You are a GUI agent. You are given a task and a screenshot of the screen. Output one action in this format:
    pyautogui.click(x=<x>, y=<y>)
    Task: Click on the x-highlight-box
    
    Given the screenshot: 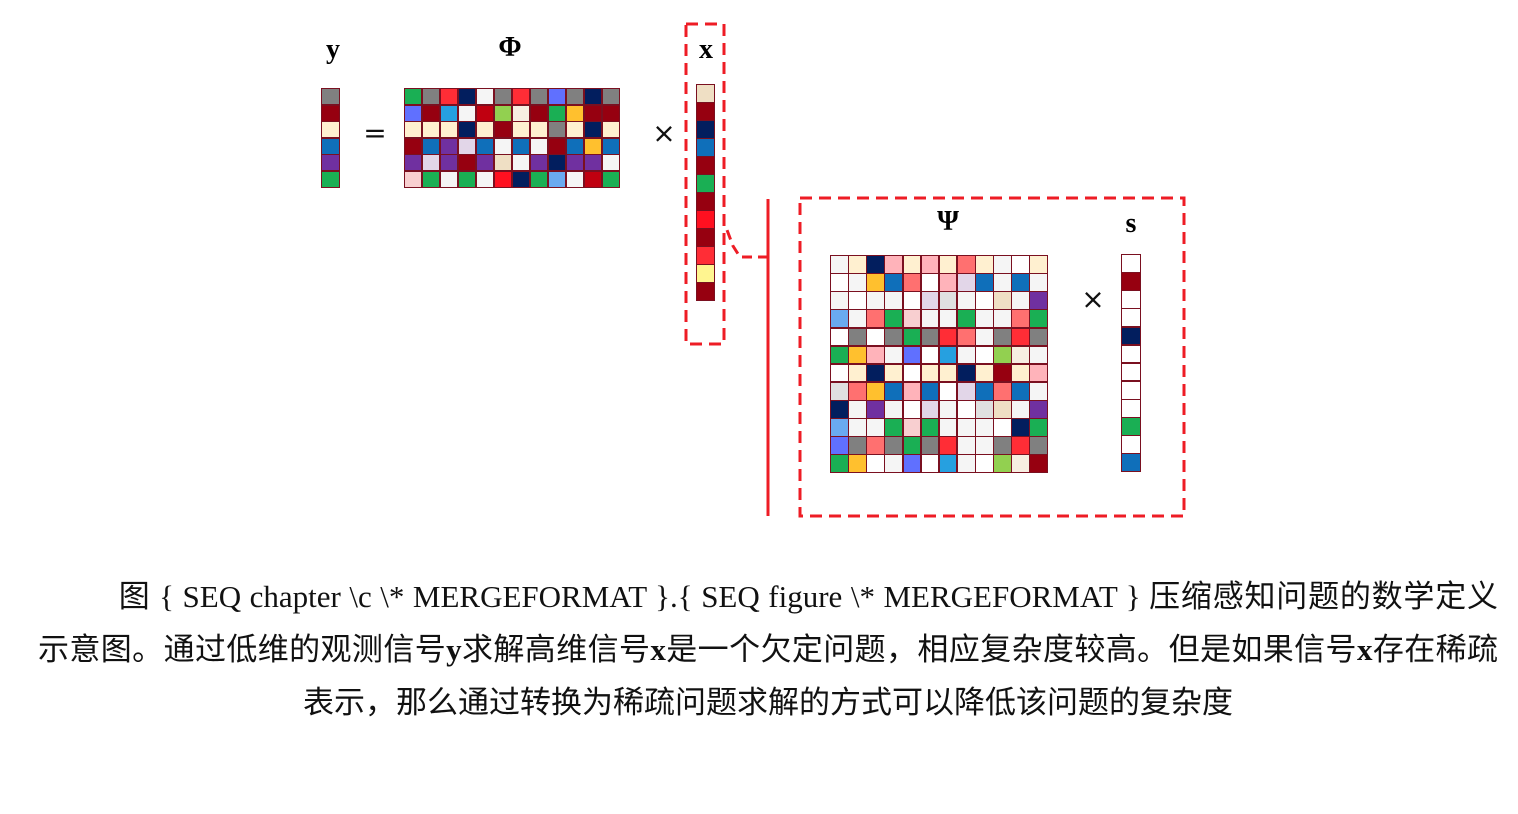 What is the action you would take?
    pyautogui.click(x=705, y=184)
    